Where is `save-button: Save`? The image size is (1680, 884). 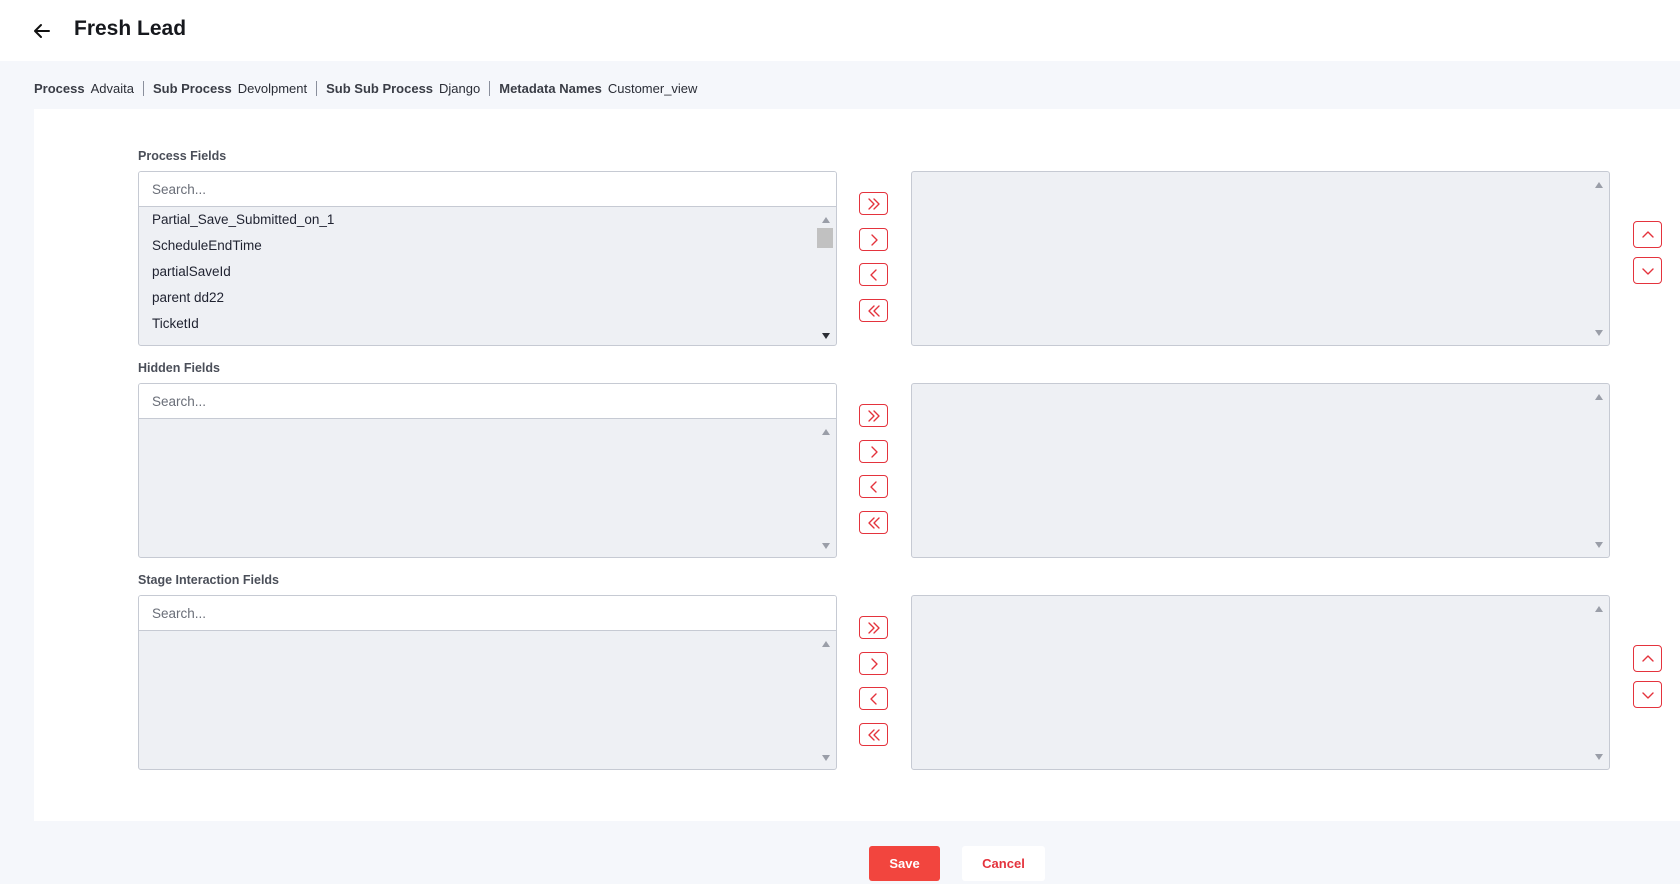 save-button: Save is located at coordinates (904, 863).